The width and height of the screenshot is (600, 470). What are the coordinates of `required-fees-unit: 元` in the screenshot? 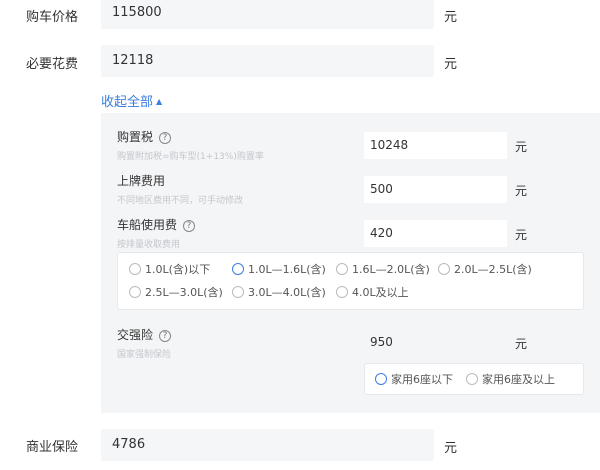 It's located at (451, 64).